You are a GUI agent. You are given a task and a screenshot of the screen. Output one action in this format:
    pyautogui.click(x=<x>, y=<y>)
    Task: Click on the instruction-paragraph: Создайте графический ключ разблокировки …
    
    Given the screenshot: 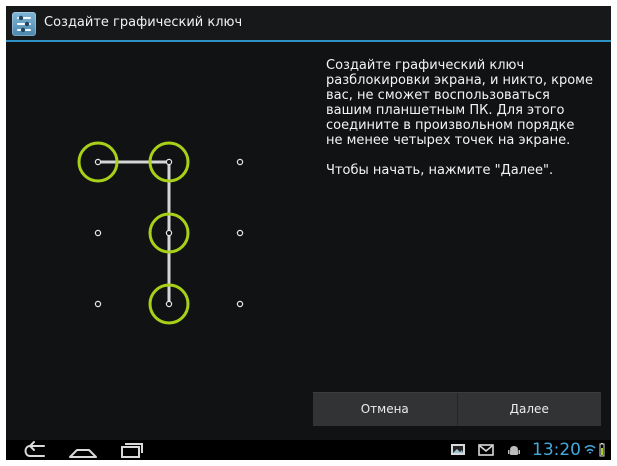 What is the action you would take?
    pyautogui.click(x=459, y=103)
    